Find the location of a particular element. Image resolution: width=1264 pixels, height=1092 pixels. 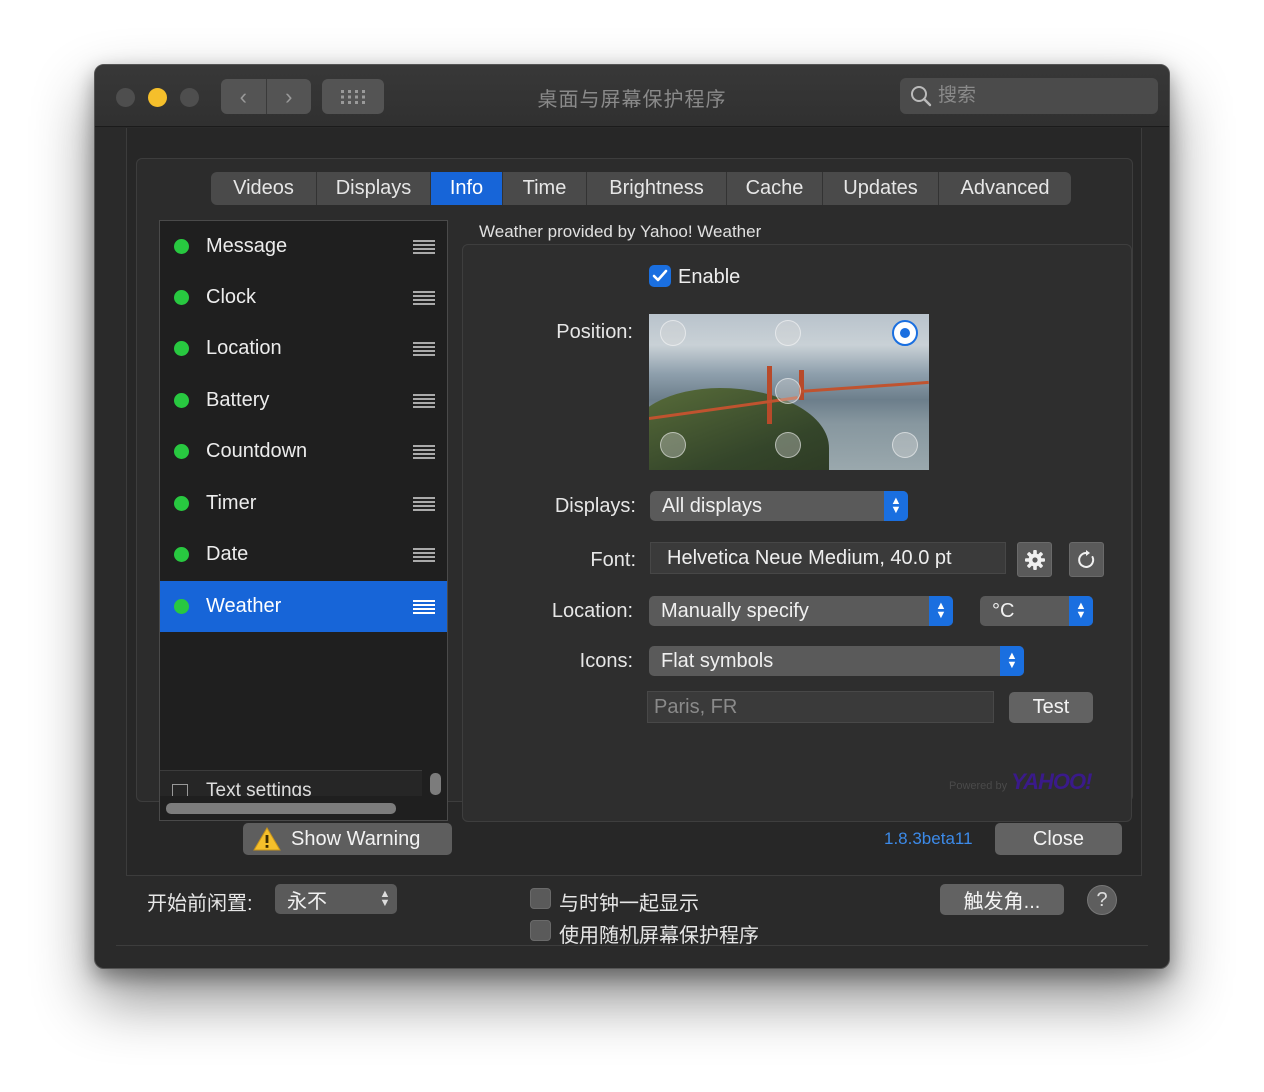

vertical-scrollbar is located at coordinates (435, 784).